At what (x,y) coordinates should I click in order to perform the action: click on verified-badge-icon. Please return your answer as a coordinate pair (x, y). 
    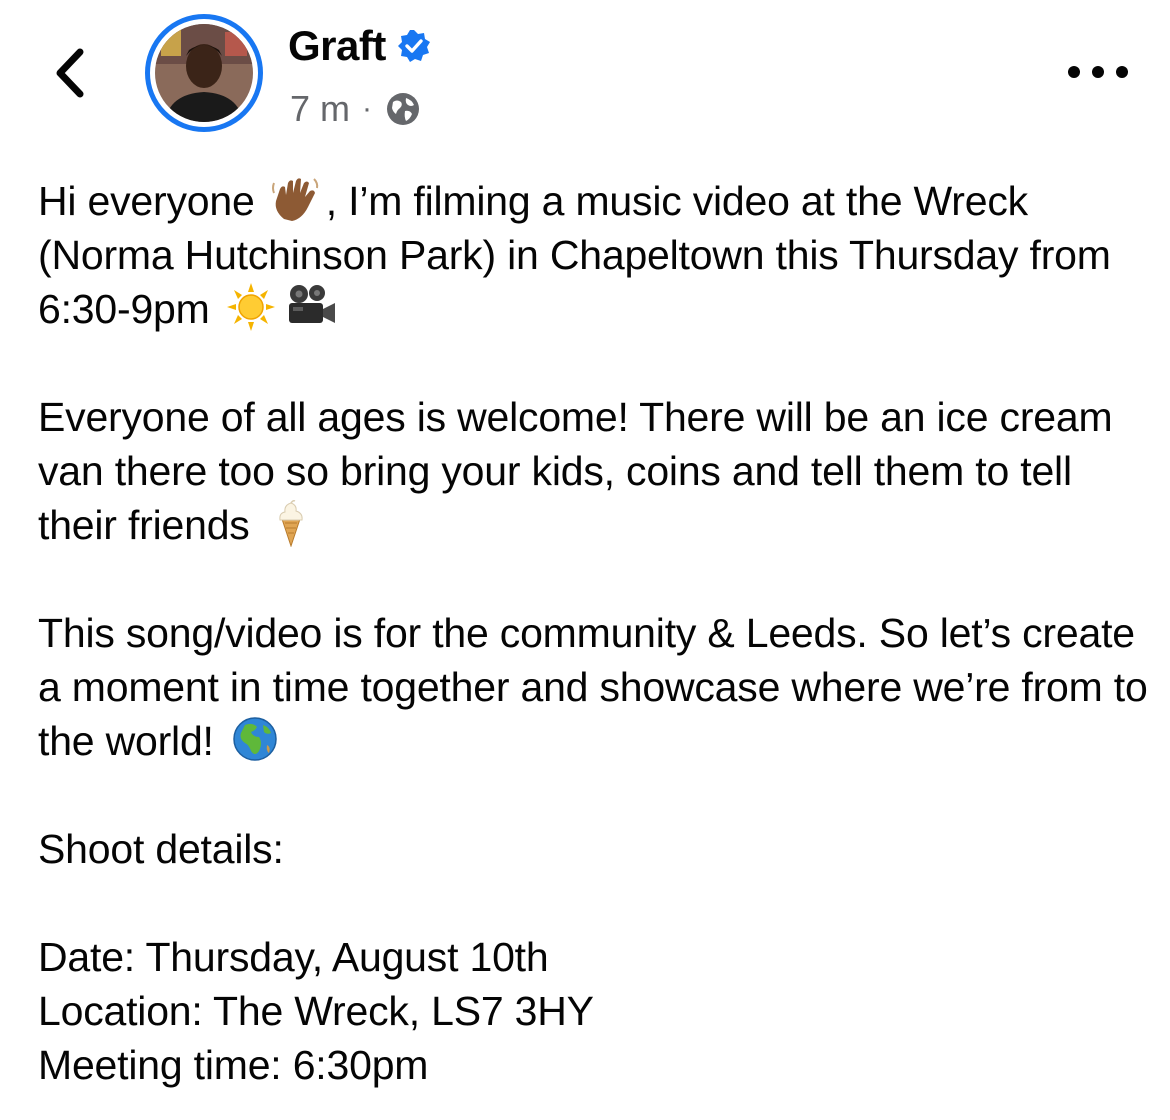
    Looking at the image, I should click on (413, 46).